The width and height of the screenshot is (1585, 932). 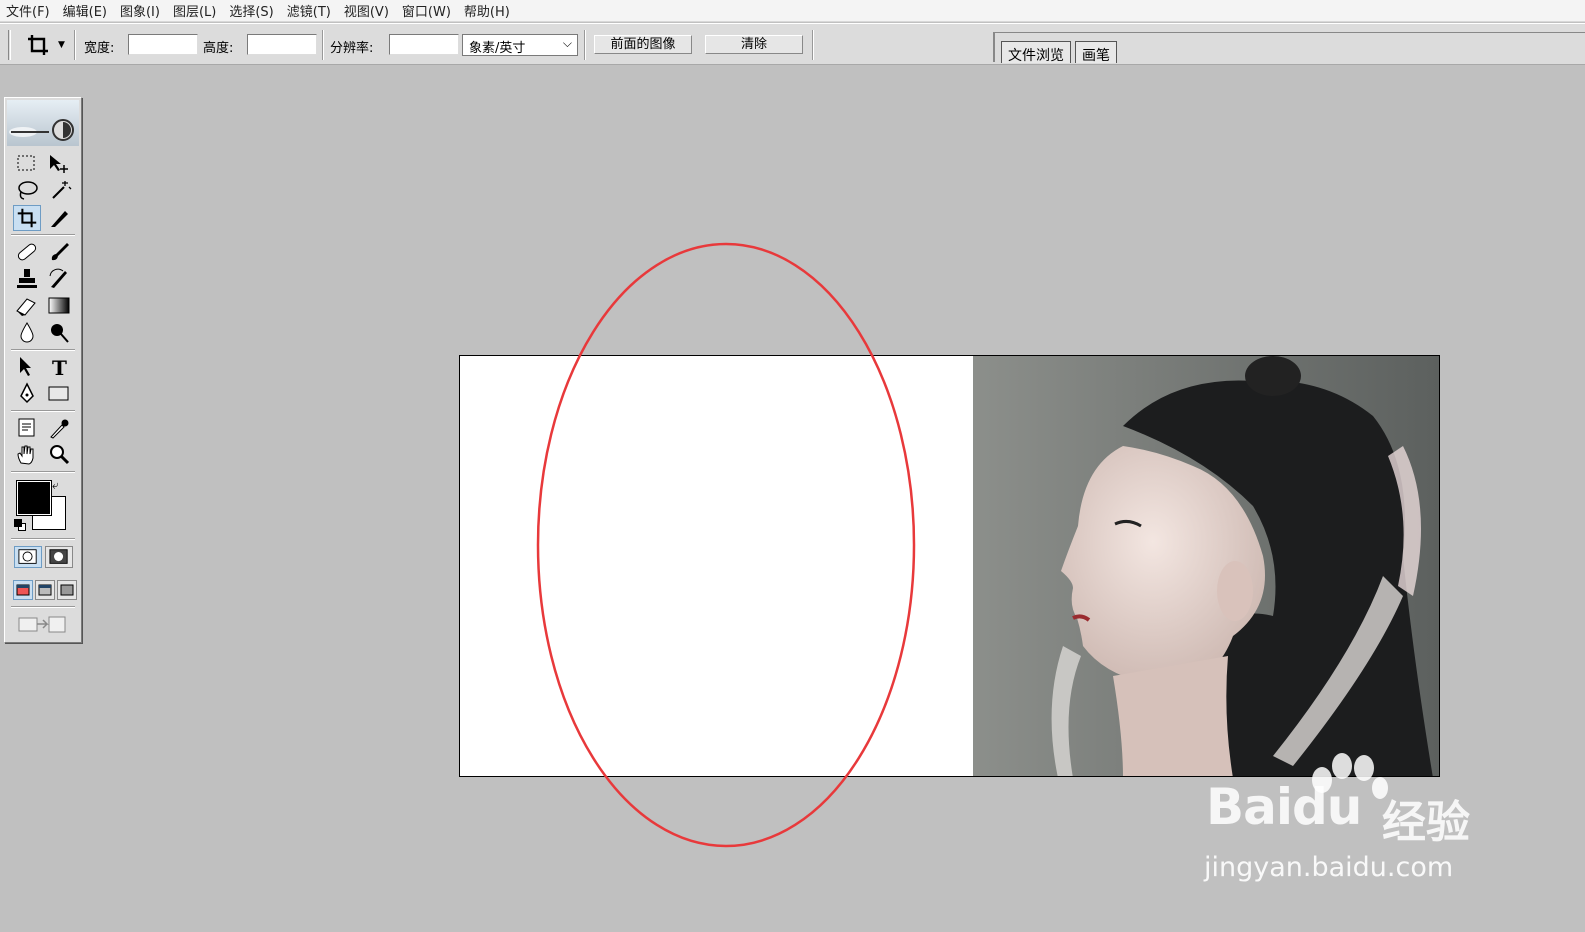 What do you see at coordinates (567, 43) in the screenshot?
I see `chevron-down-icon: ⌵` at bounding box center [567, 43].